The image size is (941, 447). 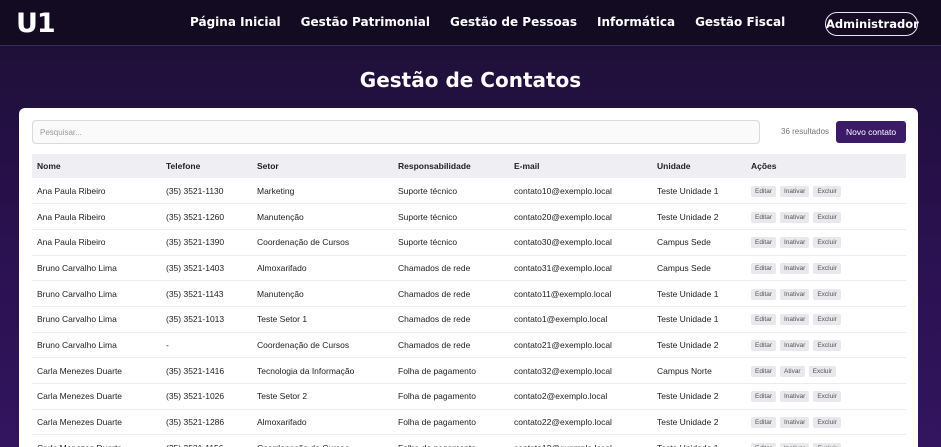 What do you see at coordinates (580, 166) in the screenshot?
I see `column-header: E-mail` at bounding box center [580, 166].